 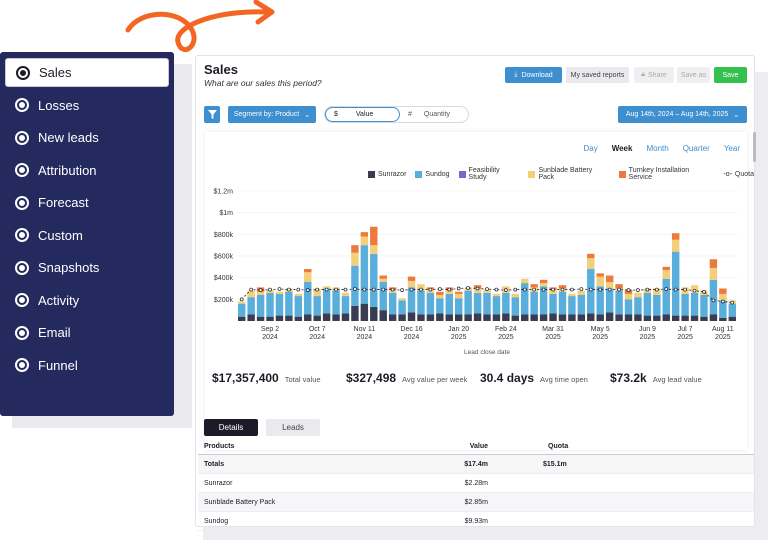 I want to click on download-button: ⤓ Download, so click(x=533, y=75).